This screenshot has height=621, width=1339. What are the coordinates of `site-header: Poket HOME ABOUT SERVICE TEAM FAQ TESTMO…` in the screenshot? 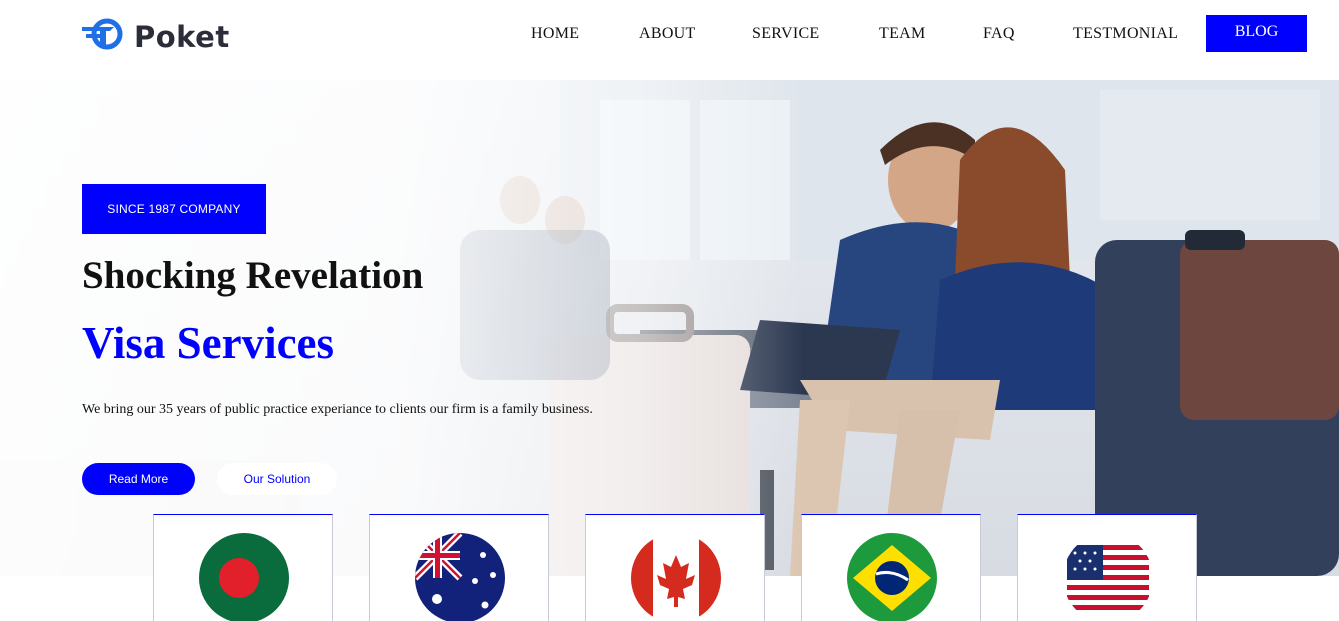 It's located at (669, 40).